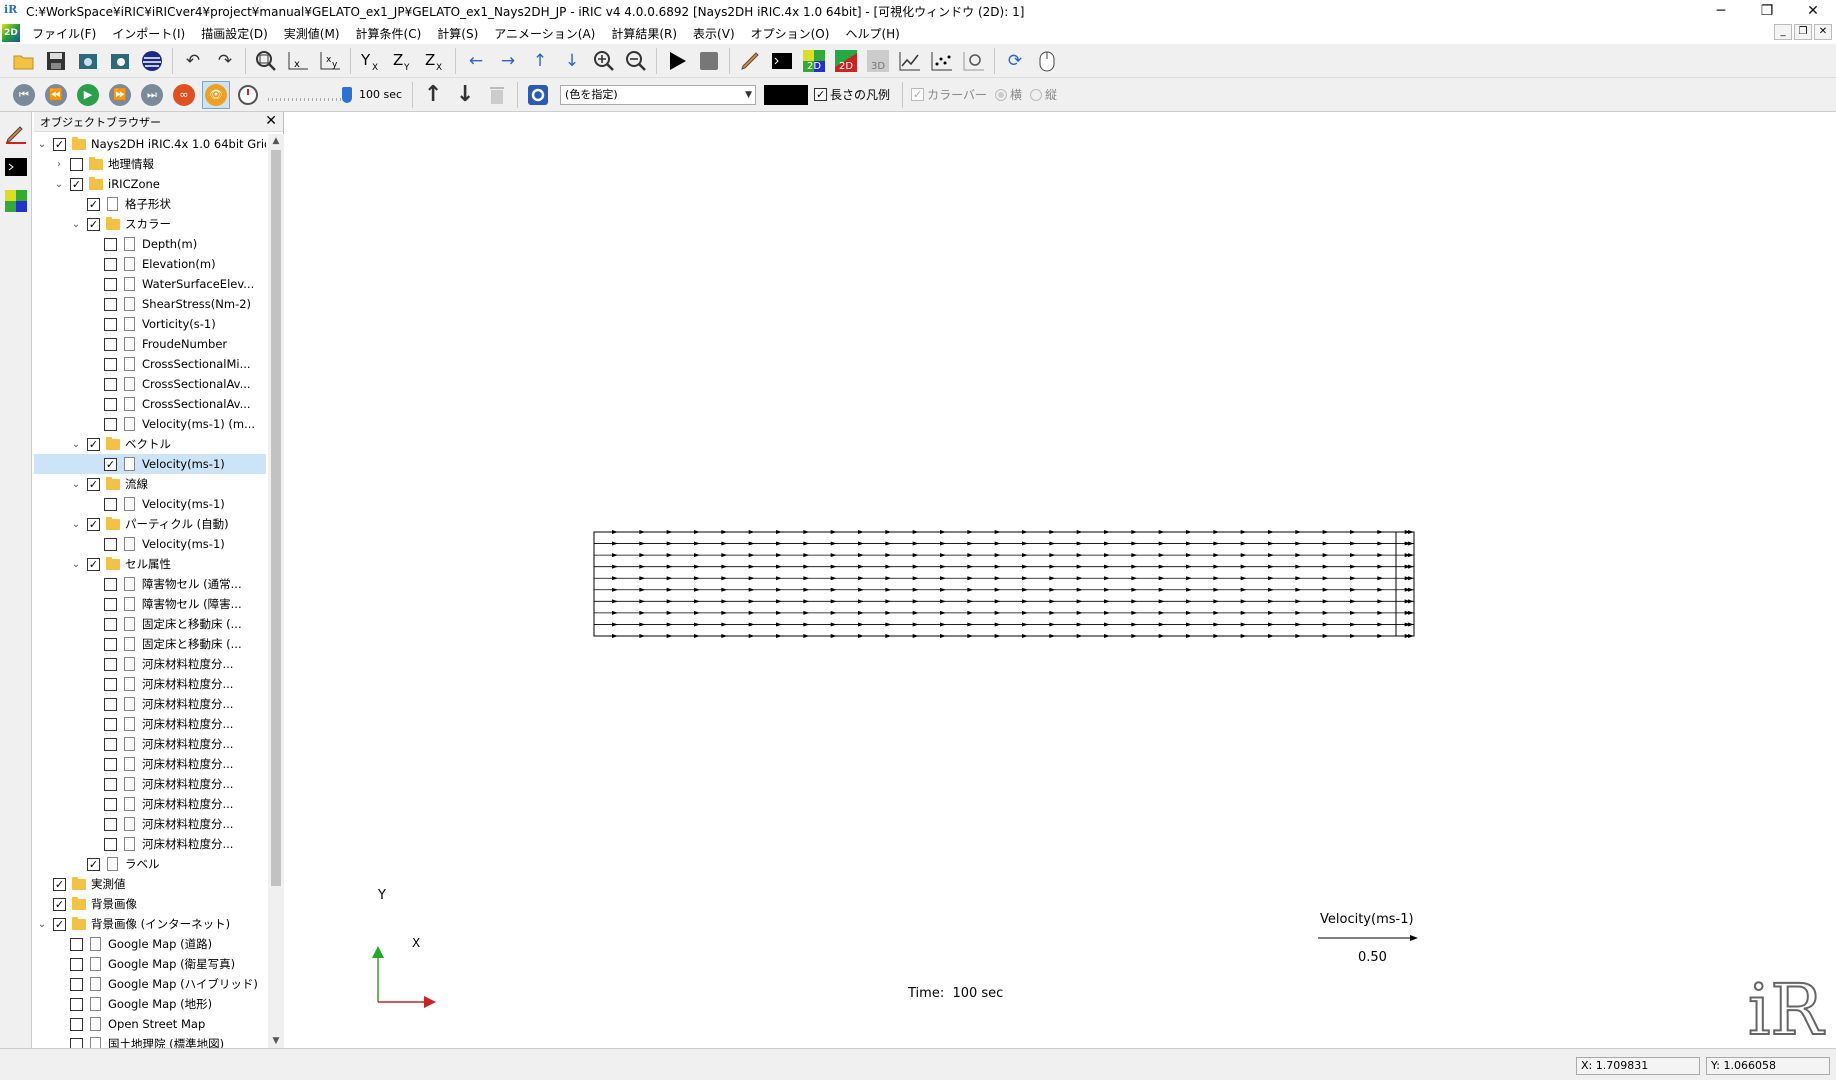  Describe the element at coordinates (150, 944) in the screenshot. I see `tree-item: Google Map (道路)` at that location.